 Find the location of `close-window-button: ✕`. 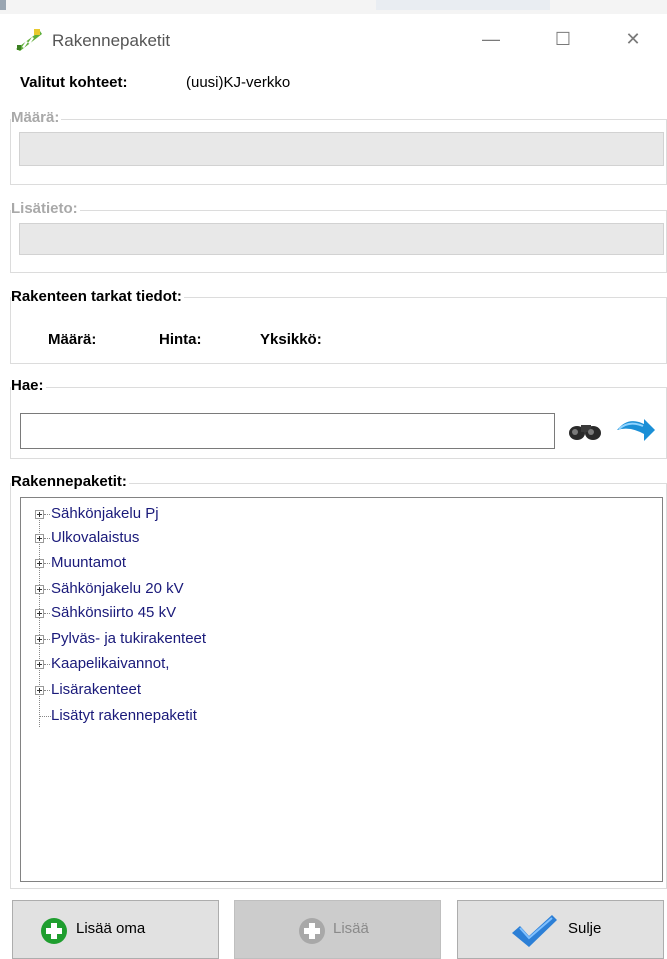

close-window-button: ✕ is located at coordinates (633, 39).